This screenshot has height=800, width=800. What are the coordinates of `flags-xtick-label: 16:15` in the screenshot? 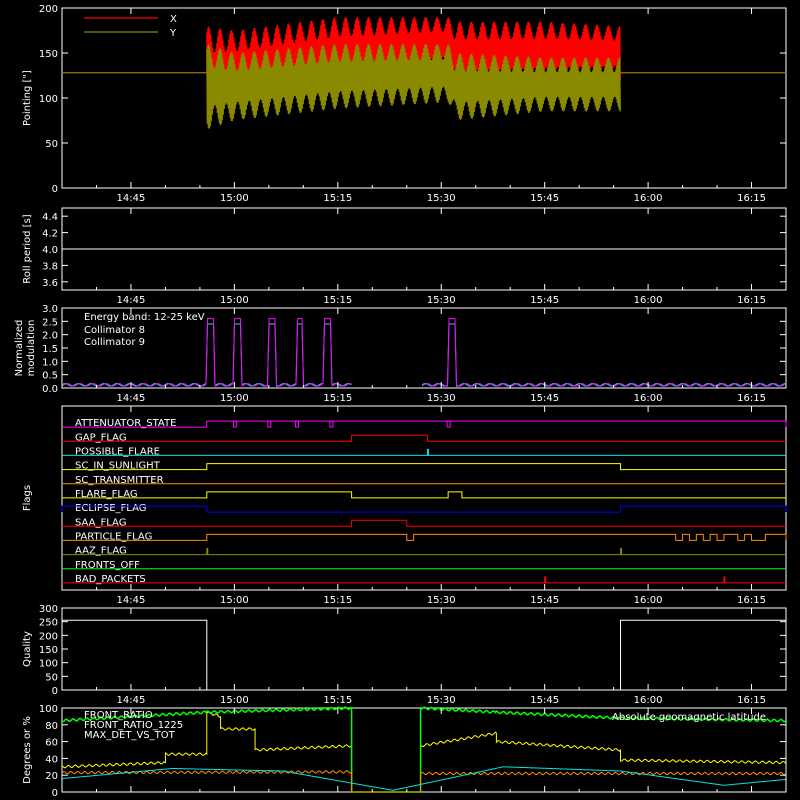 It's located at (751, 600).